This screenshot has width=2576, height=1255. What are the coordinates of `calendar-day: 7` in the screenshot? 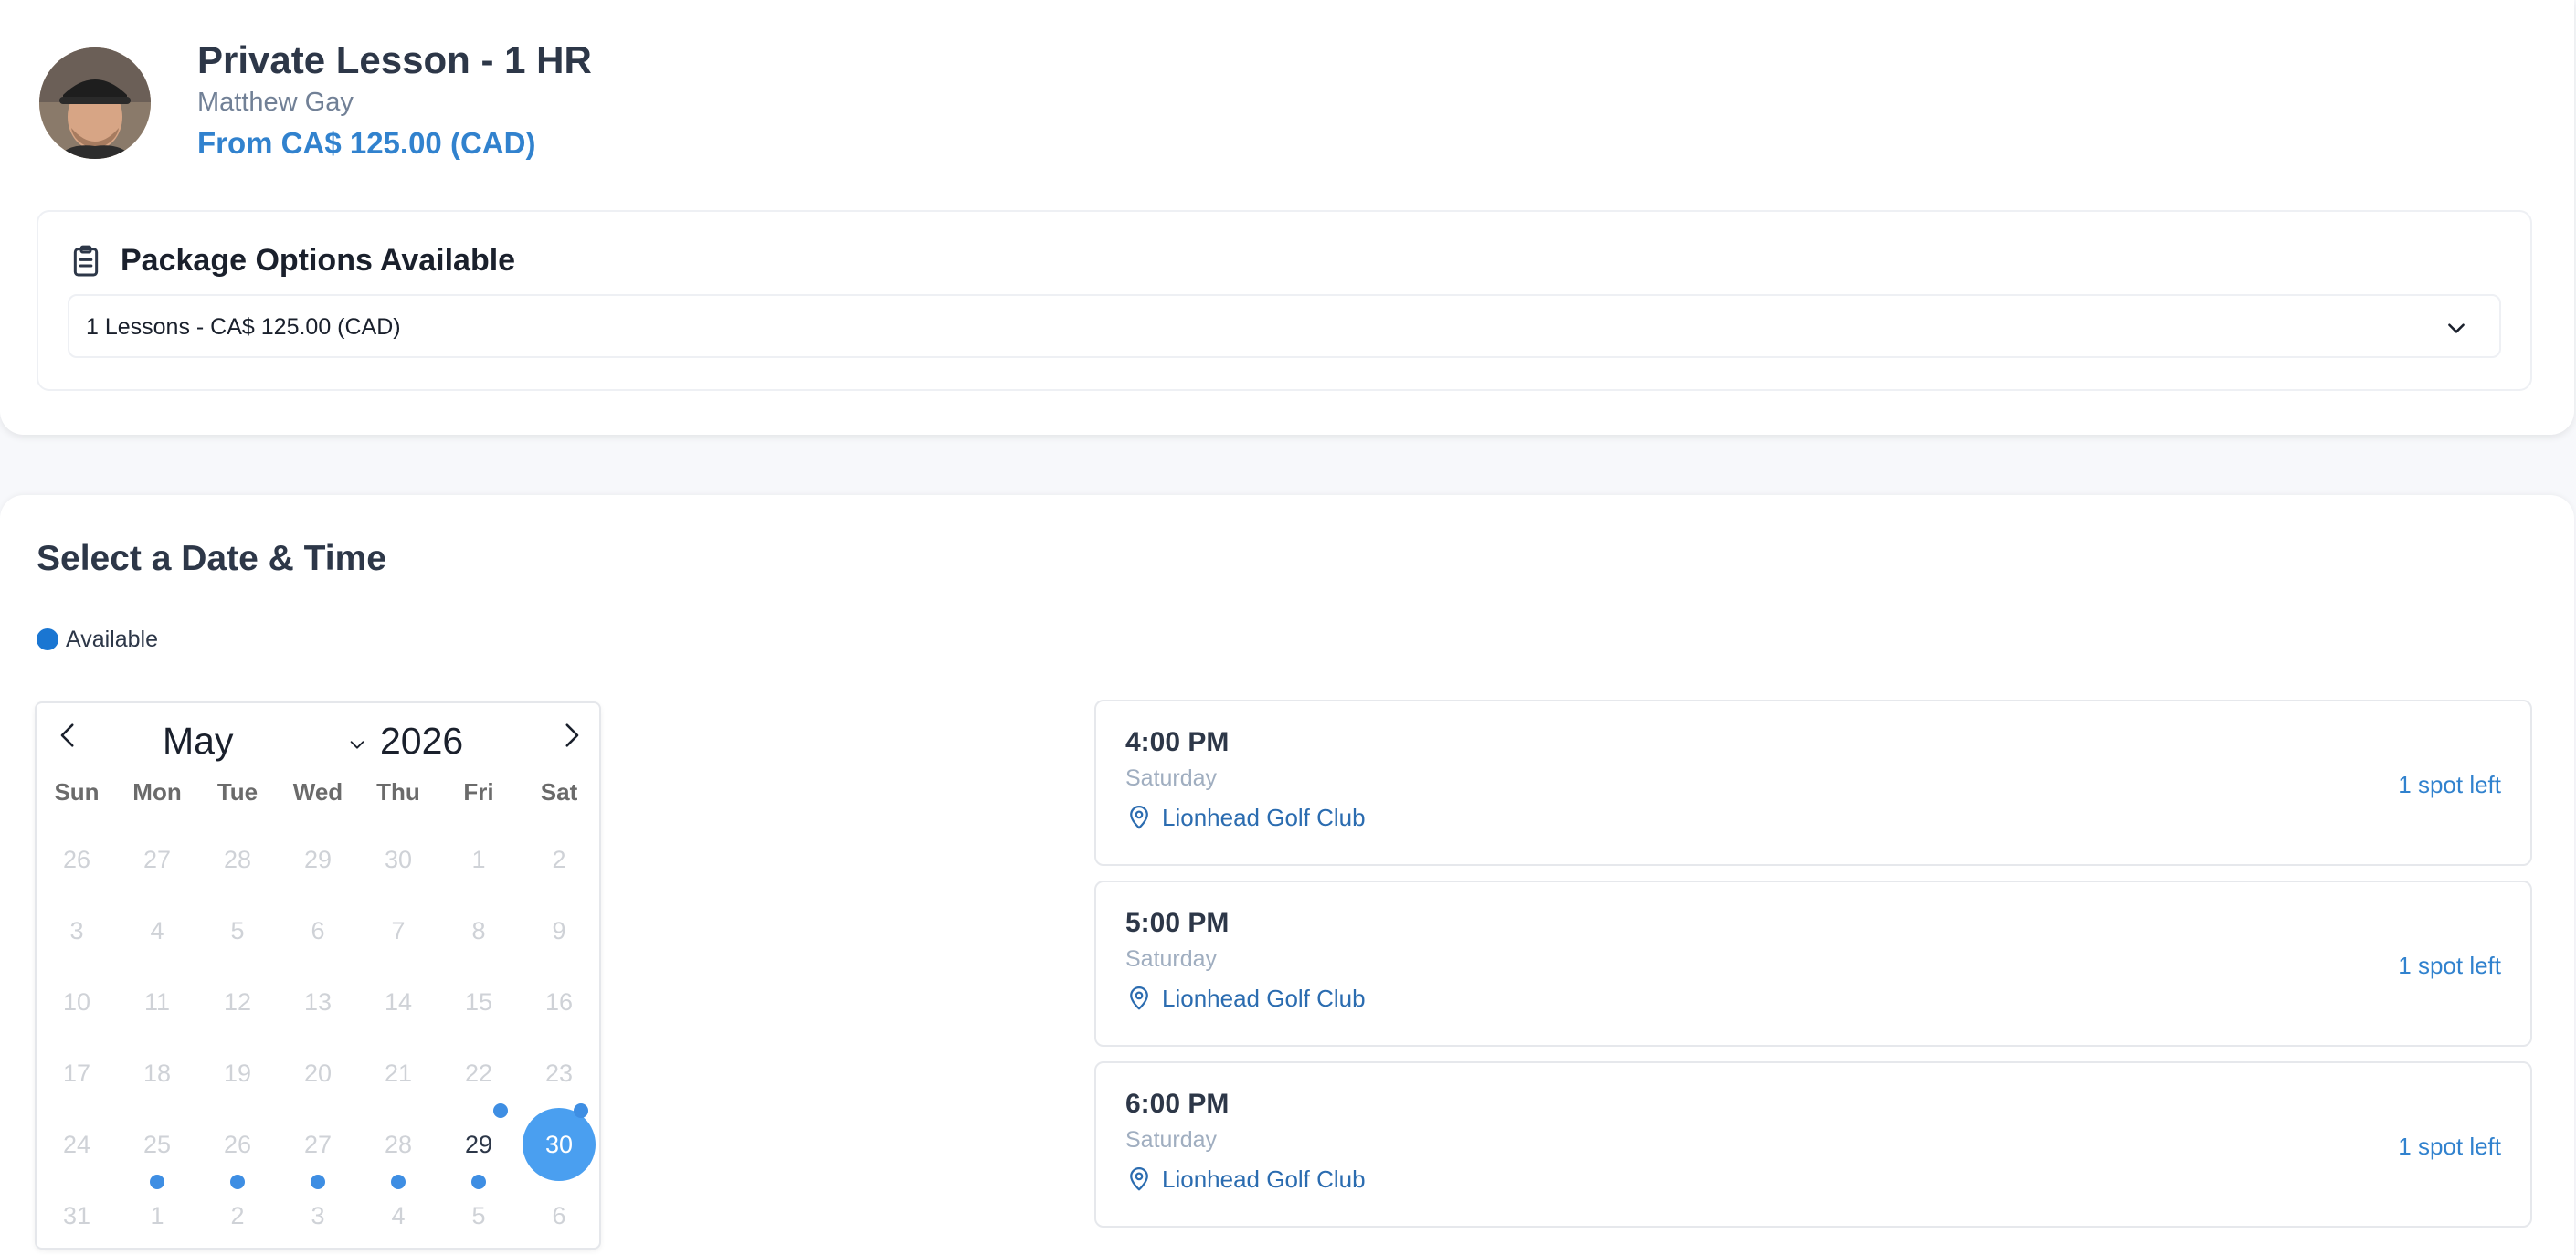 It's located at (398, 930).